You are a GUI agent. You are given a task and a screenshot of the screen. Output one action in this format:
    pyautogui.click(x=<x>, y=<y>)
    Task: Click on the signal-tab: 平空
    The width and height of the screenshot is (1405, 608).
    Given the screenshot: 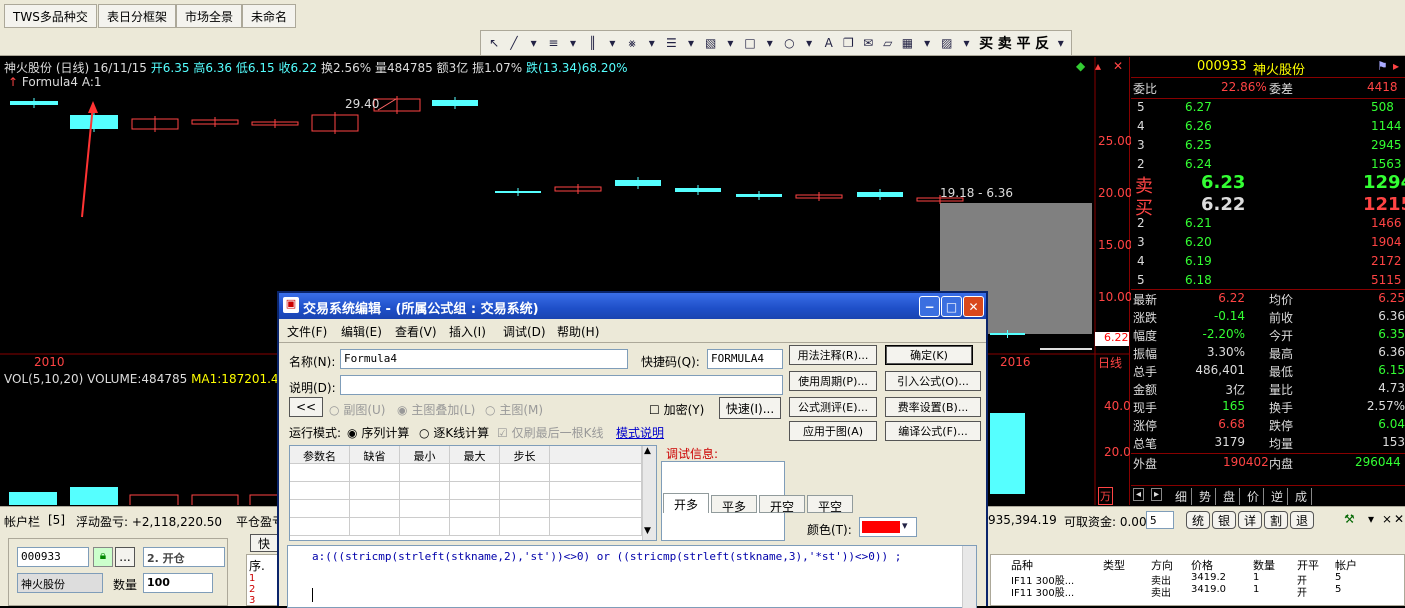 What is the action you would take?
    pyautogui.click(x=830, y=504)
    